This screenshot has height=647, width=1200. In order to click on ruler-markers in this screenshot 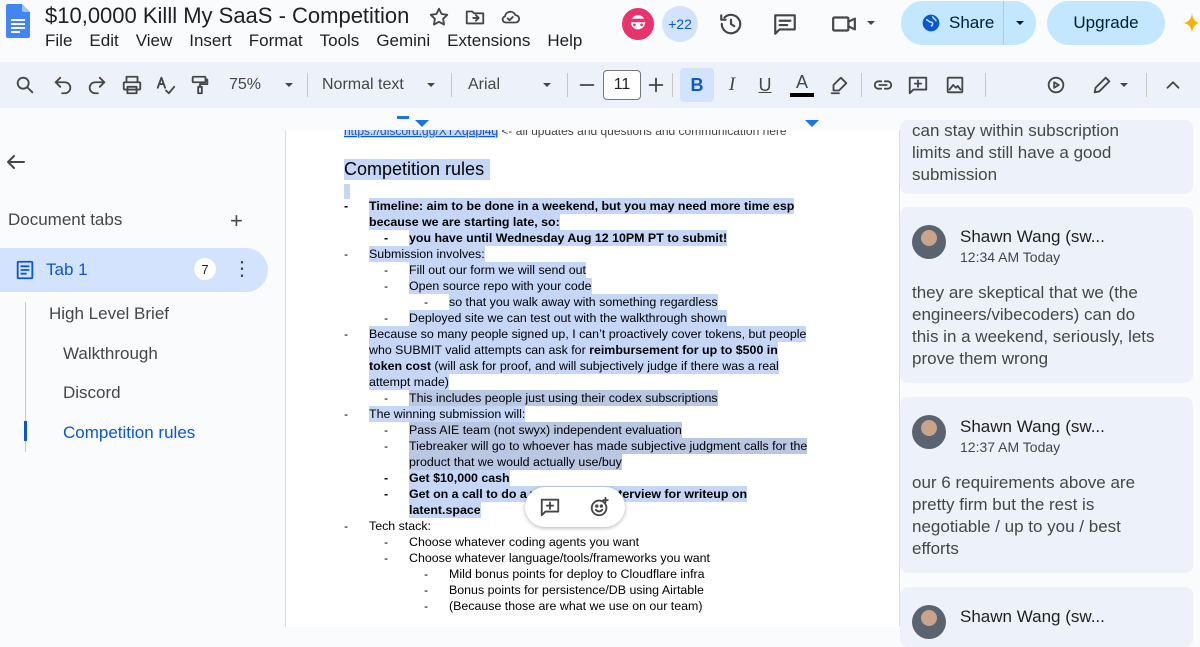, I will do `click(608, 121)`.